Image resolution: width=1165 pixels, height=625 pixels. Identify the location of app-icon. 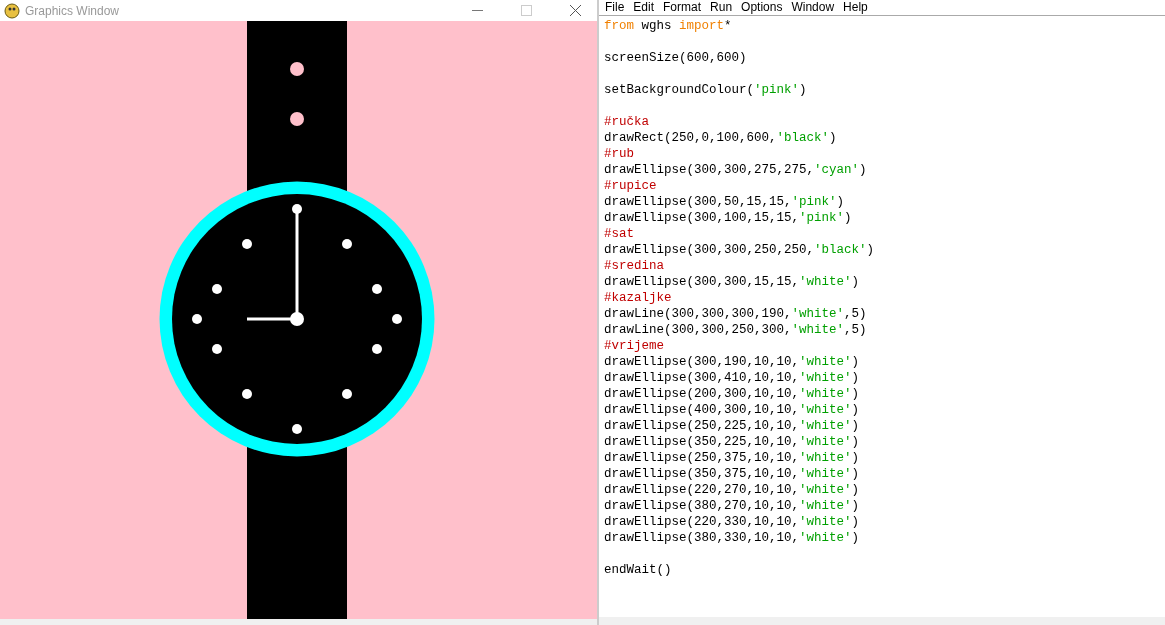
(12, 10).